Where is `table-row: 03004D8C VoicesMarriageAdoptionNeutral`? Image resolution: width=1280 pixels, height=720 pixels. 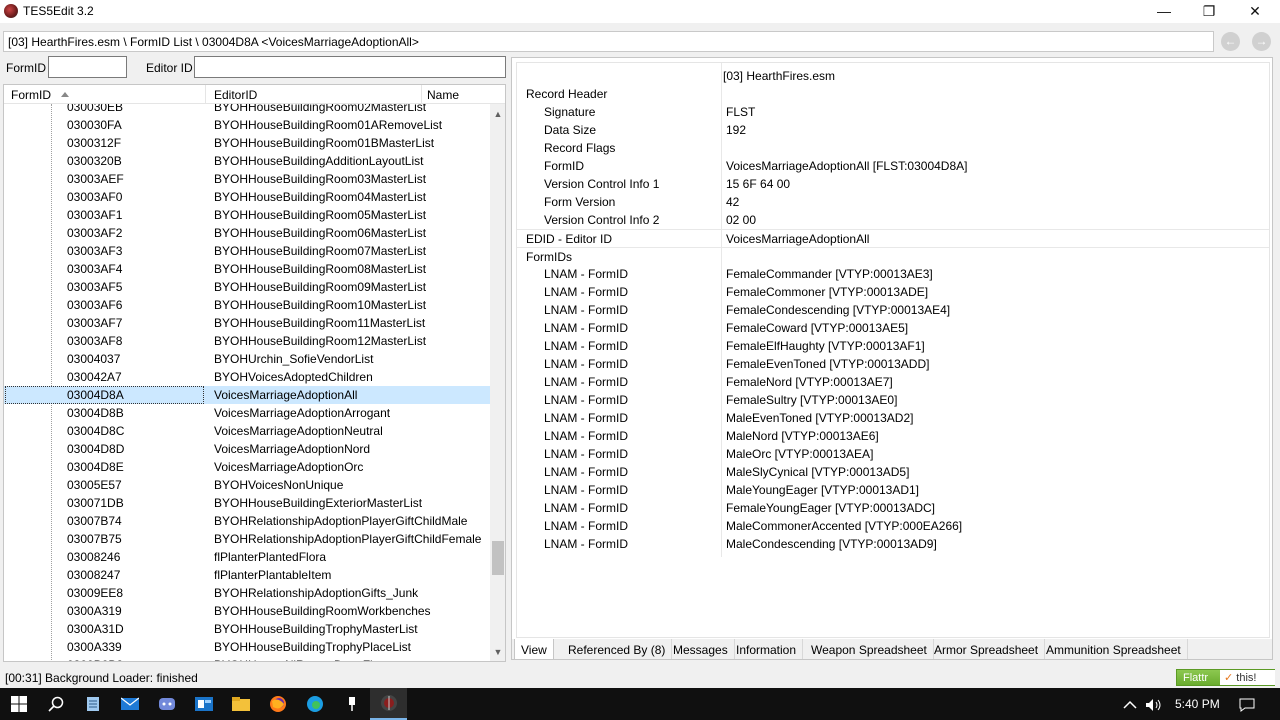 table-row: 03004D8C VoicesMarriageAdoptionNeutral is located at coordinates (247, 431).